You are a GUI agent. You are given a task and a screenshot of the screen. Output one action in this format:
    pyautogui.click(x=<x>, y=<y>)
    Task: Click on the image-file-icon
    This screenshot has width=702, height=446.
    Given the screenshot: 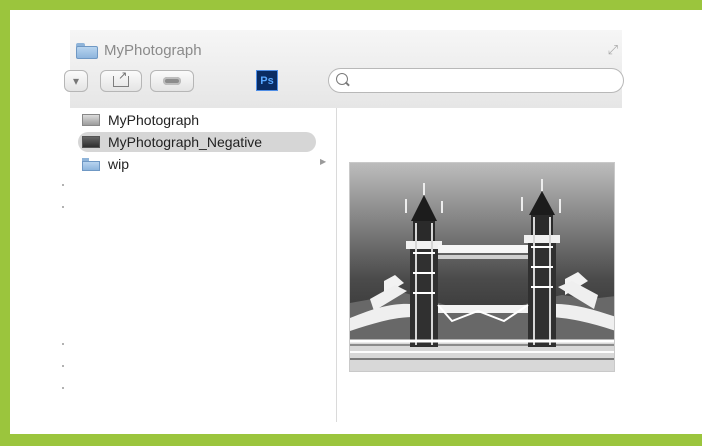 What is the action you would take?
    pyautogui.click(x=91, y=120)
    